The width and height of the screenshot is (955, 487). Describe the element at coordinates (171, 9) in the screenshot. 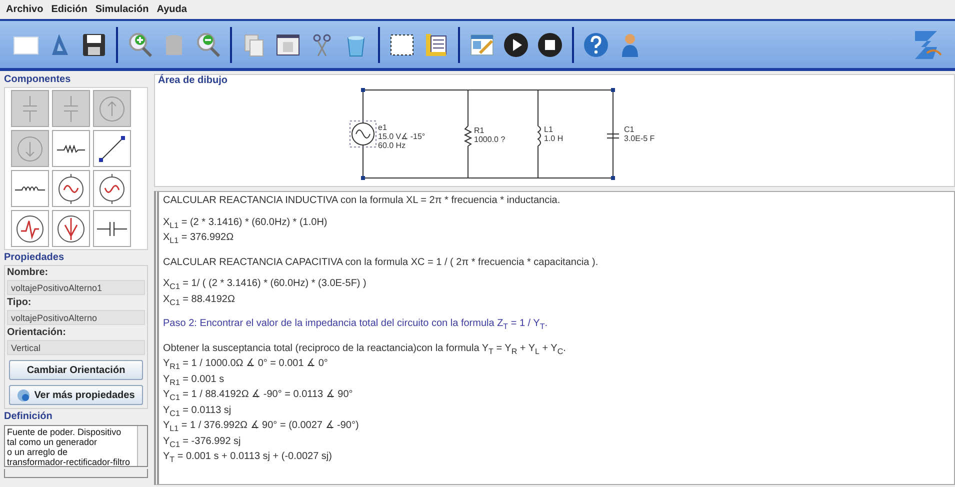

I see `menu-item: Ayuda` at that location.